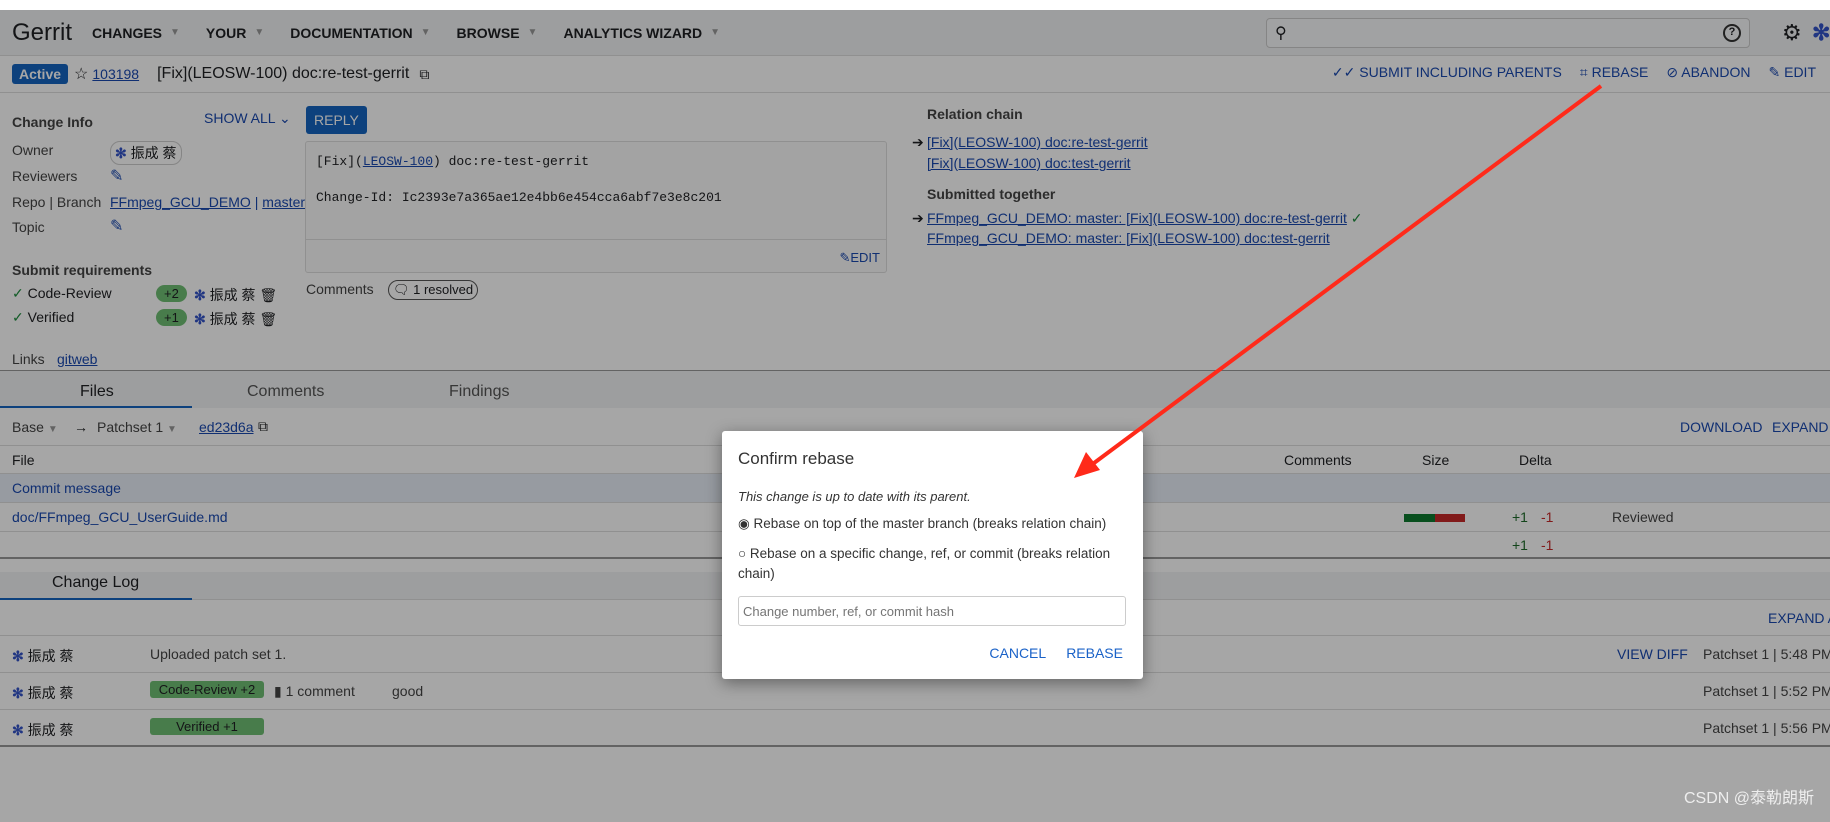 The height and width of the screenshot is (822, 1830). Describe the element at coordinates (1087, 465) in the screenshot. I see `arrow-head` at that location.